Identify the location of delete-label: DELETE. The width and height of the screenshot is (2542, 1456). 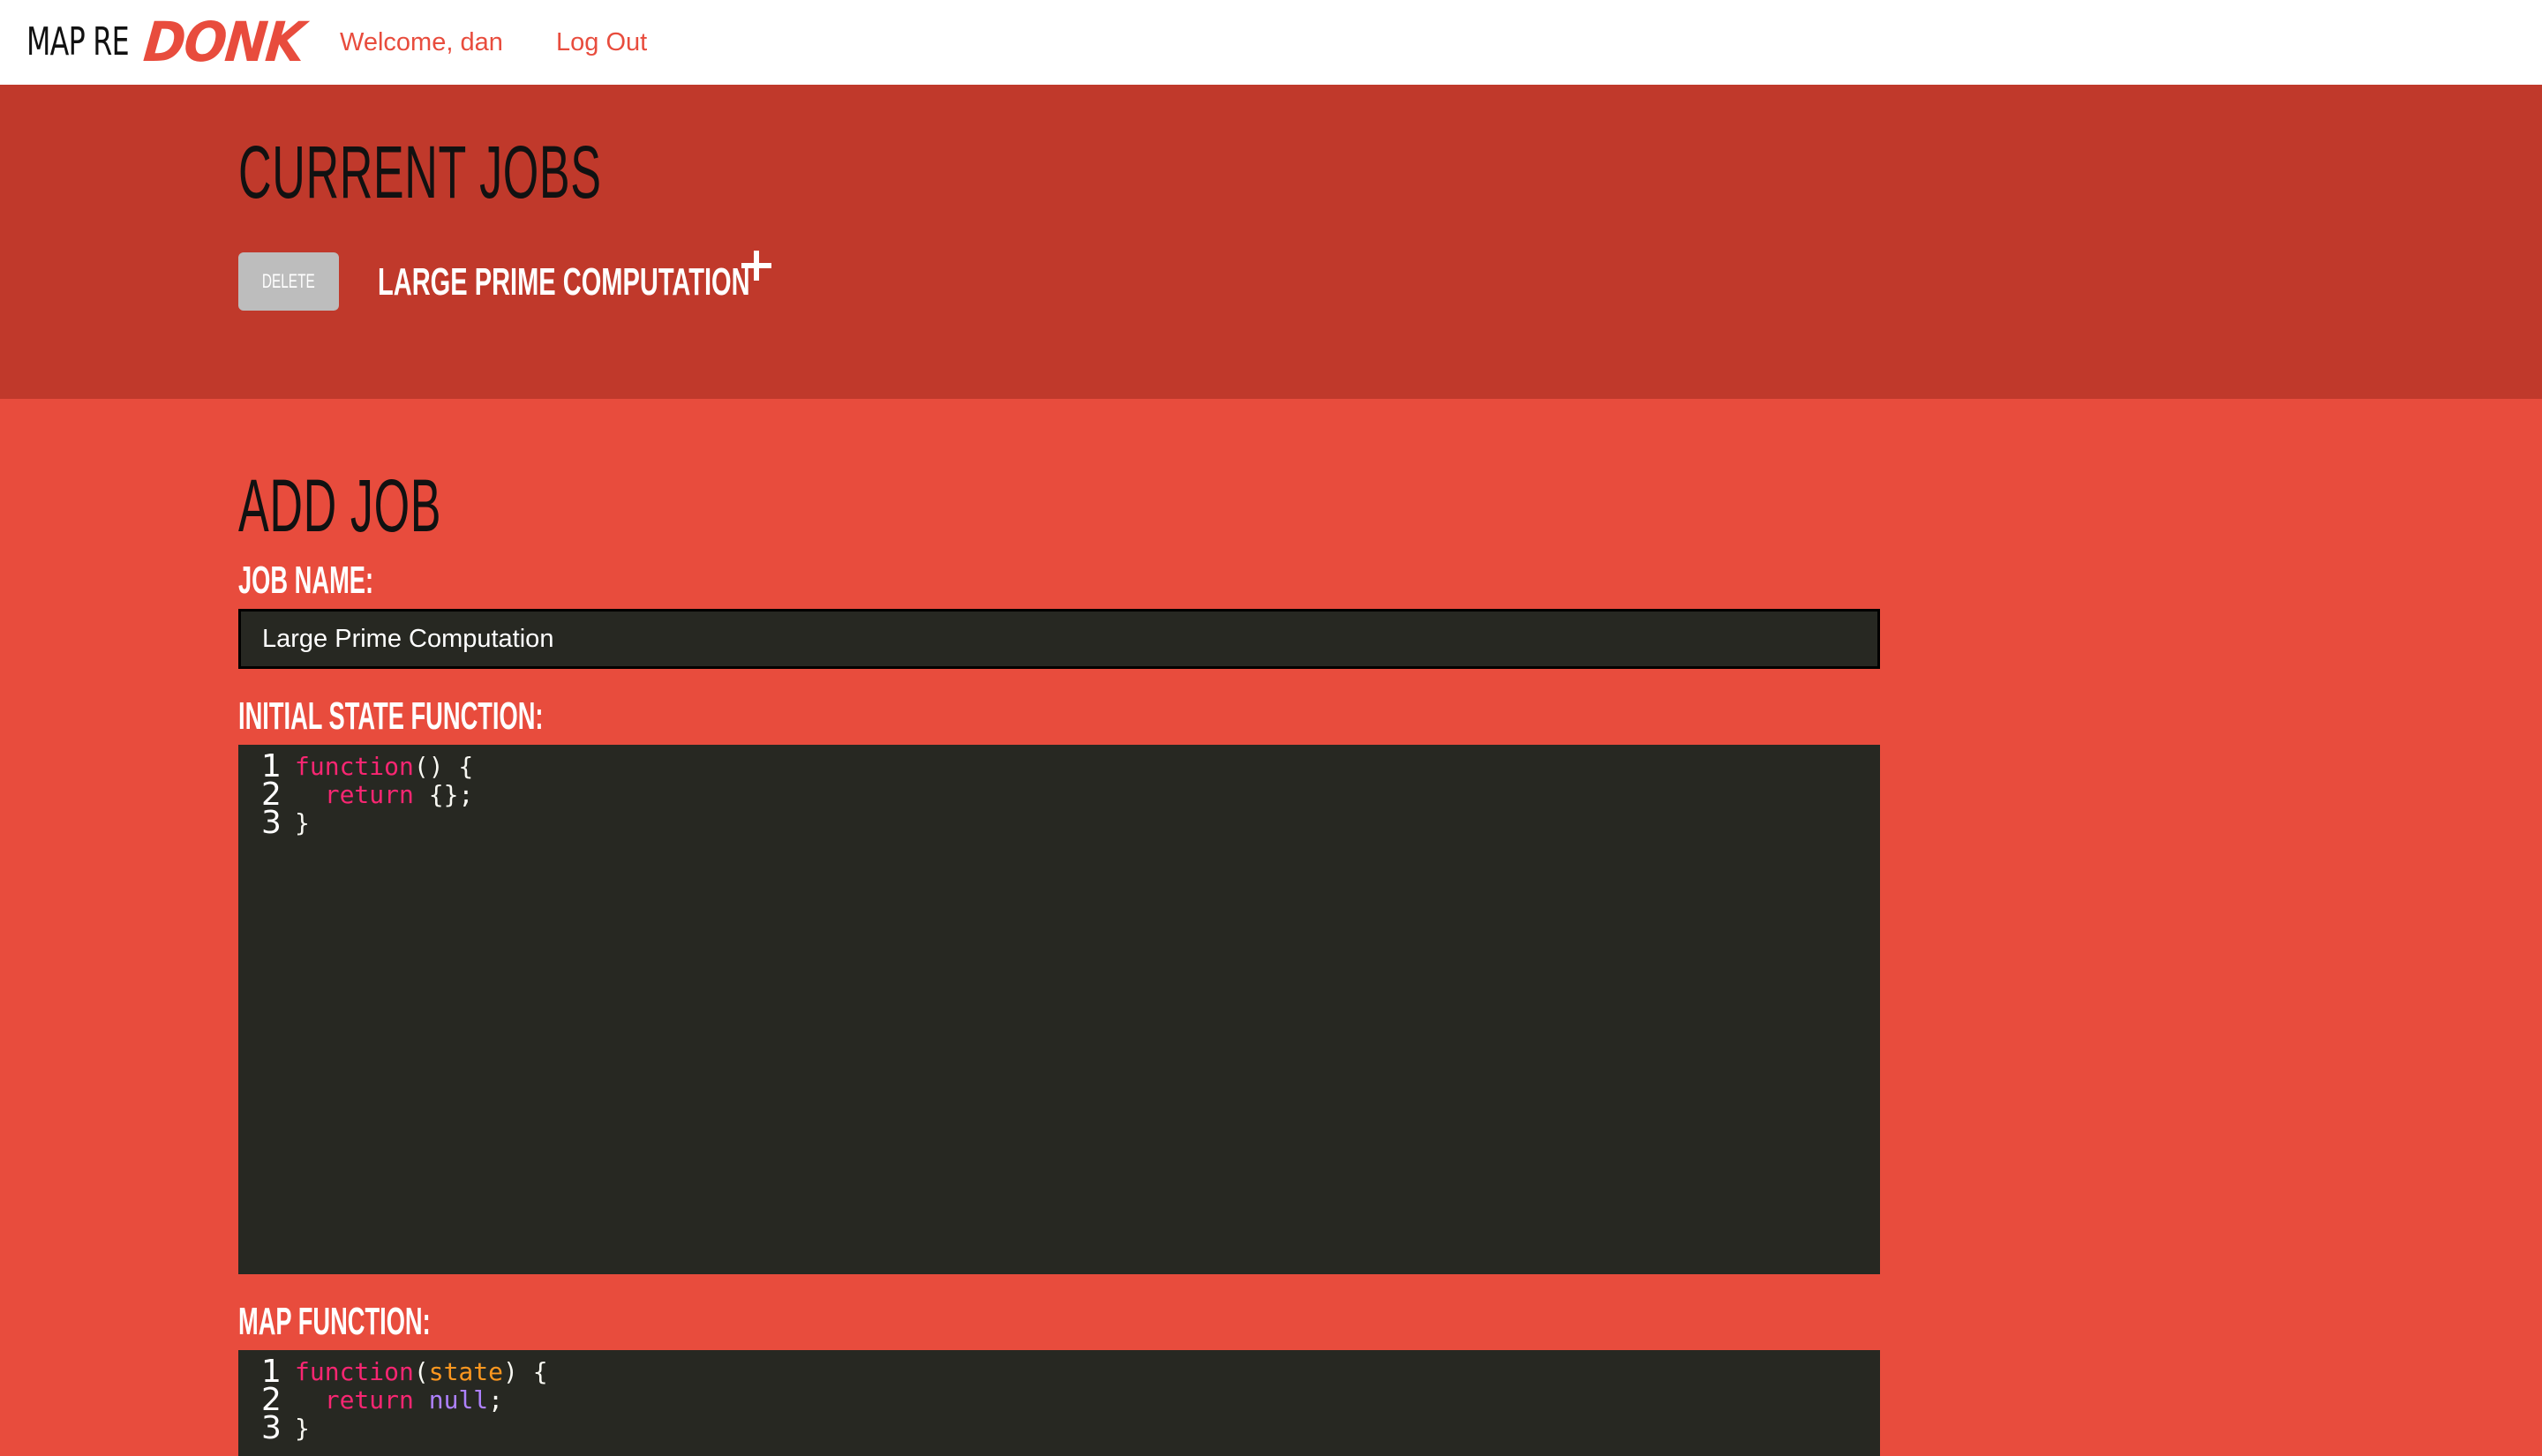
(288, 281).